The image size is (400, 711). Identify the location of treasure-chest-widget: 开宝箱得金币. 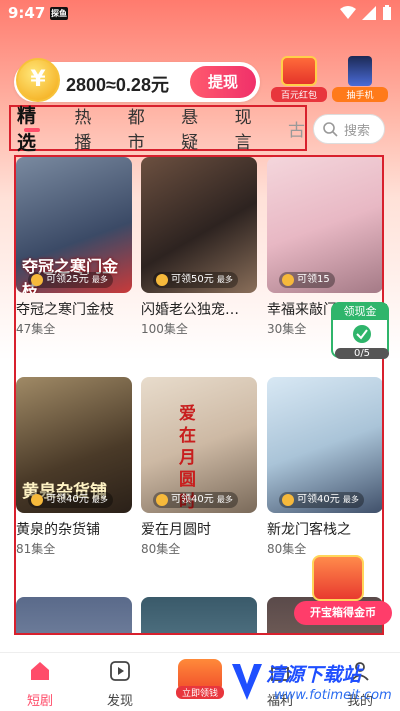
(343, 591).